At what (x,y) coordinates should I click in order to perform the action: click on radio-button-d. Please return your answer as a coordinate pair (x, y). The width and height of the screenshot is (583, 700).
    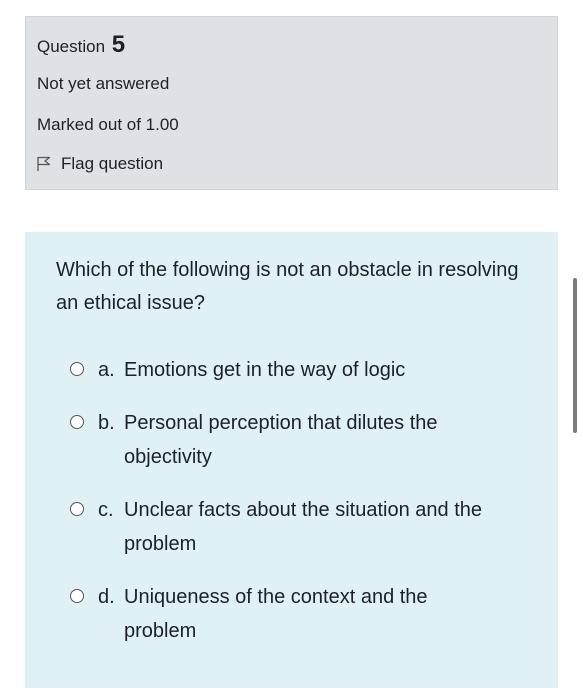
    Looking at the image, I should click on (77, 596).